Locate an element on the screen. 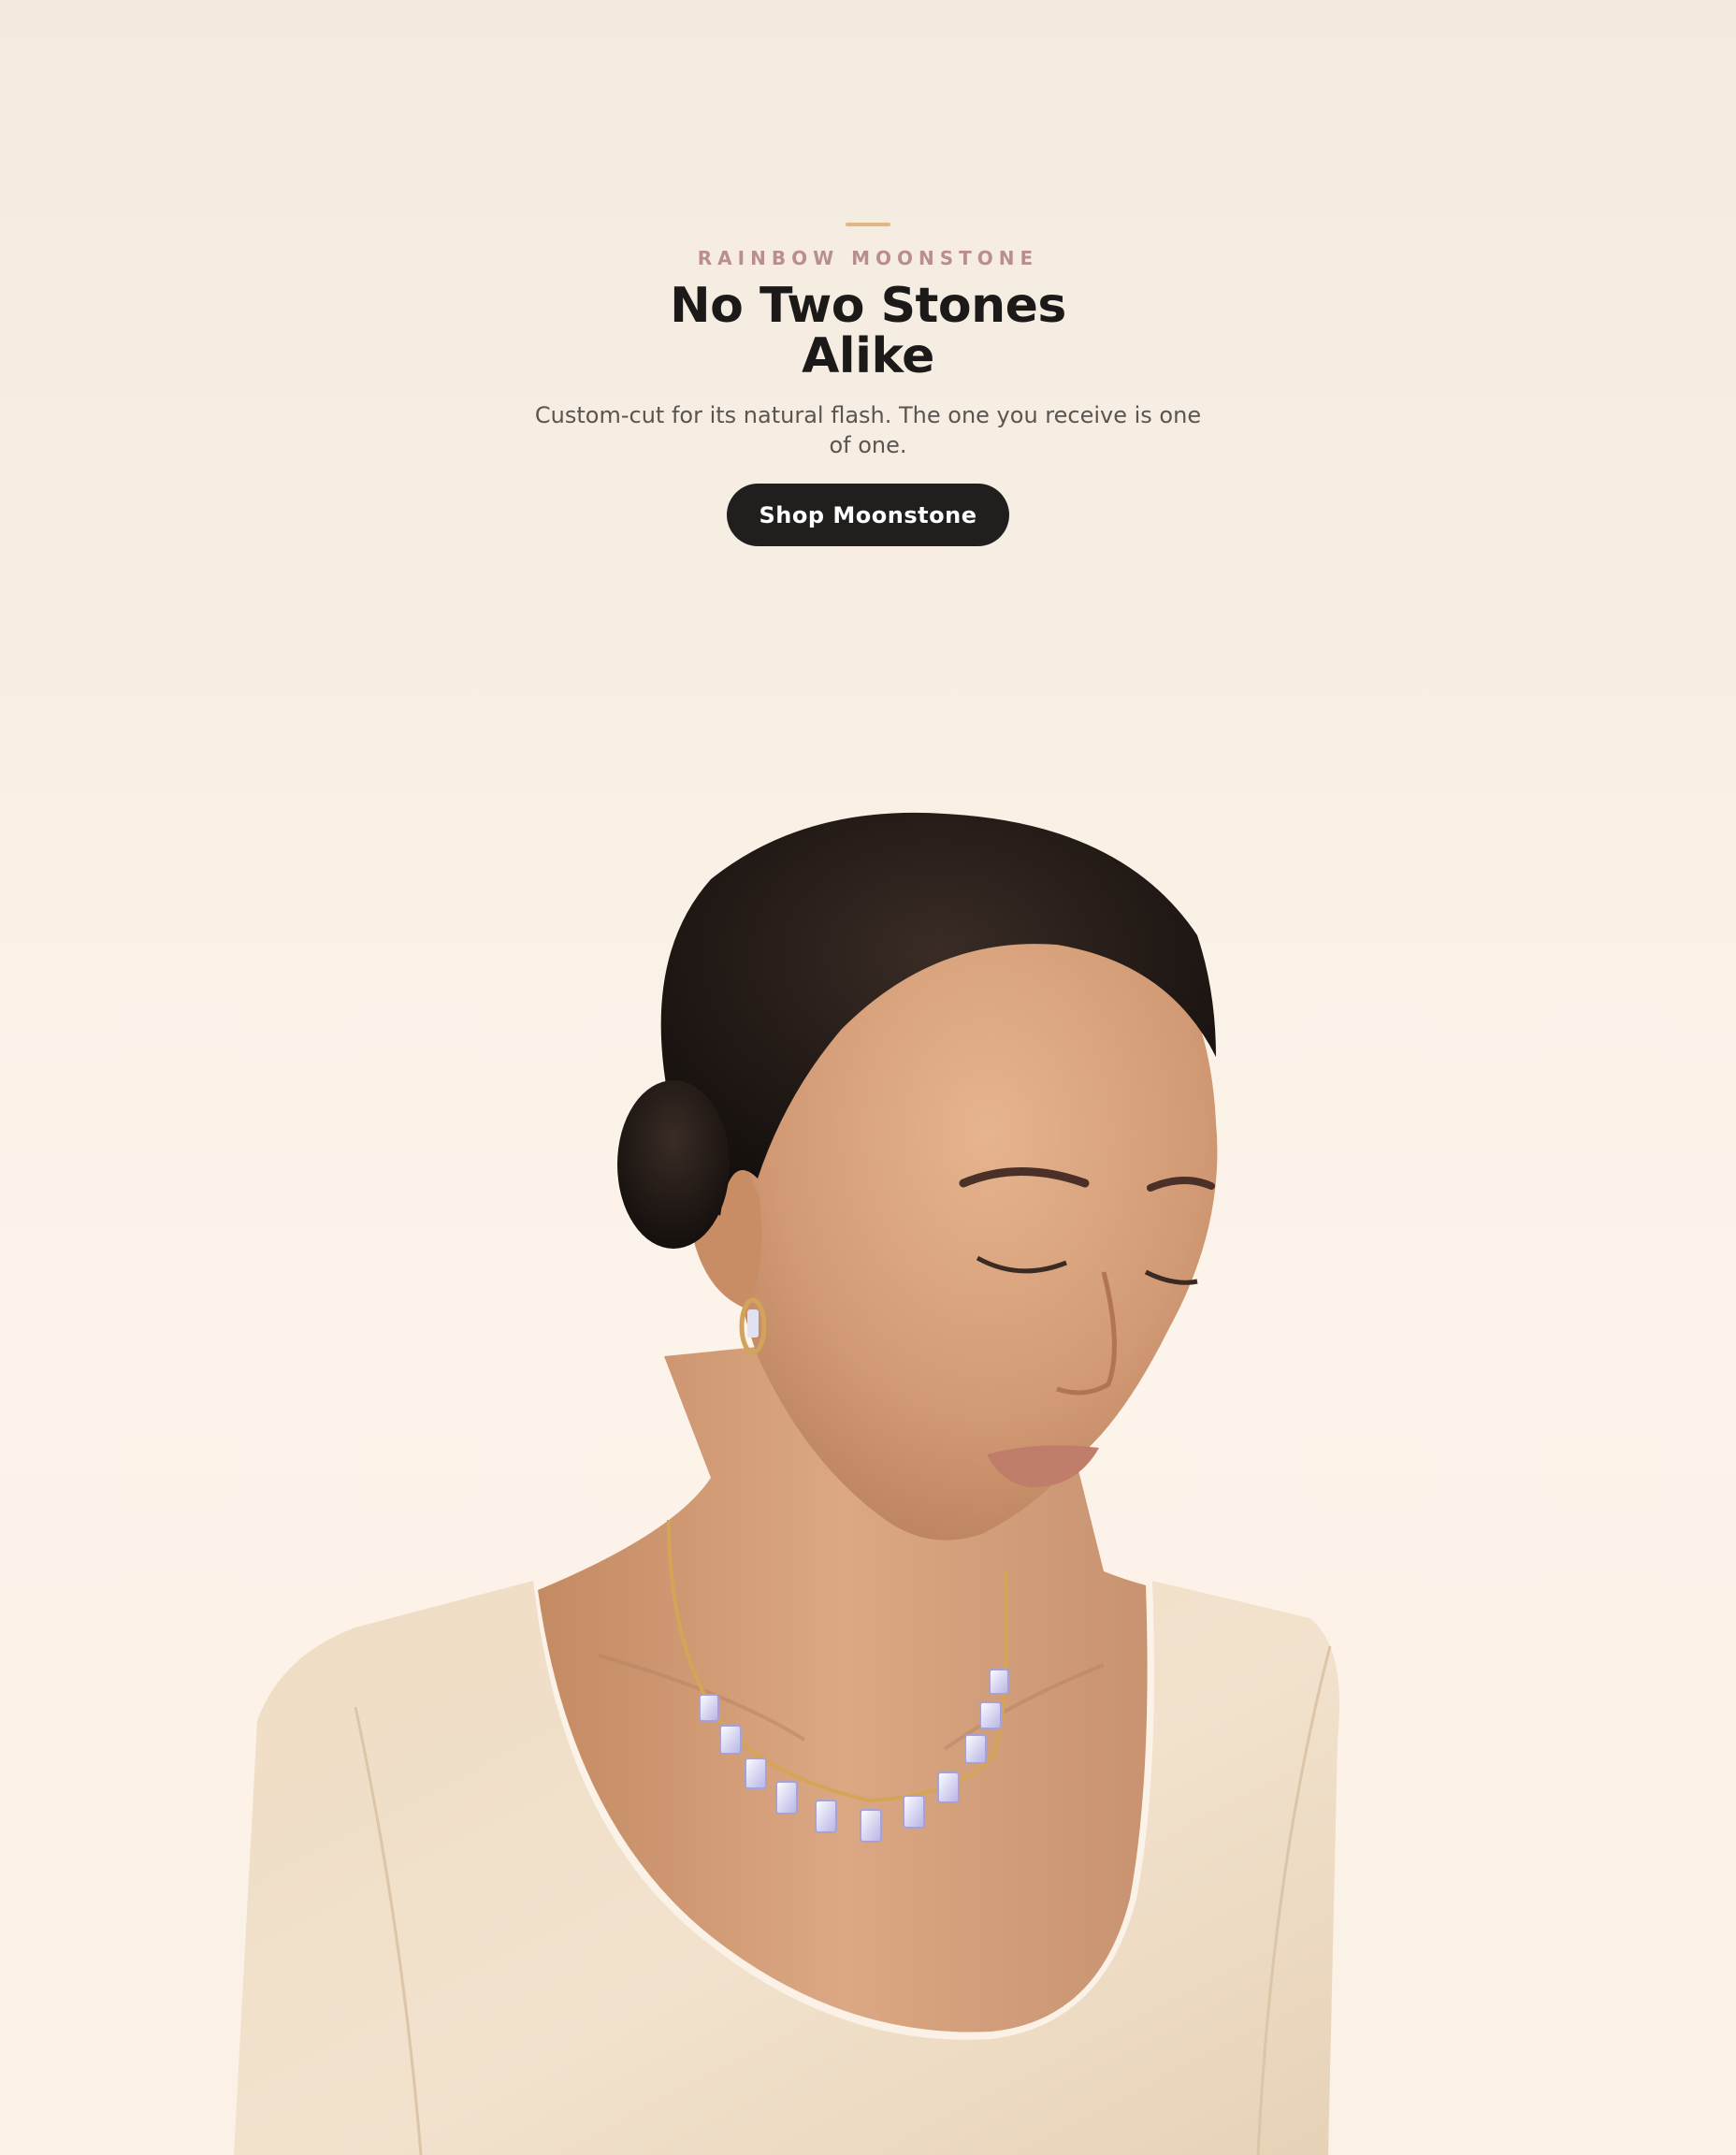 The image size is (1736, 2155). shop-moonstone-button: Shop Moonstone is located at coordinates (868, 515).